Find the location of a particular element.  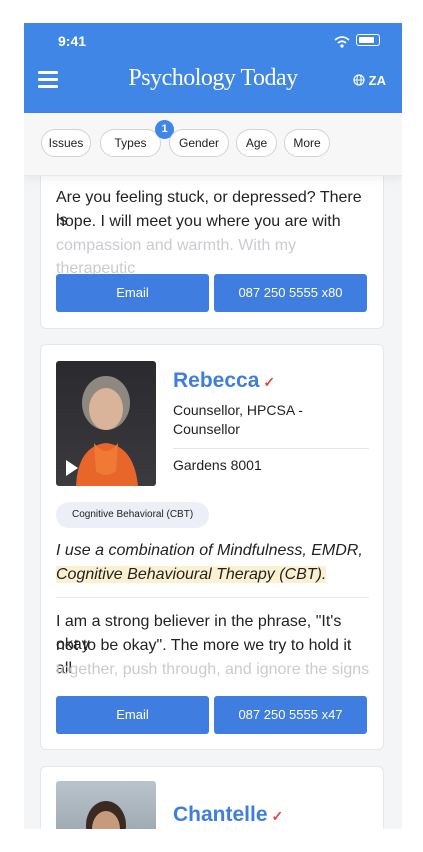

therapist-name-label: Chantelle is located at coordinates (220, 814).